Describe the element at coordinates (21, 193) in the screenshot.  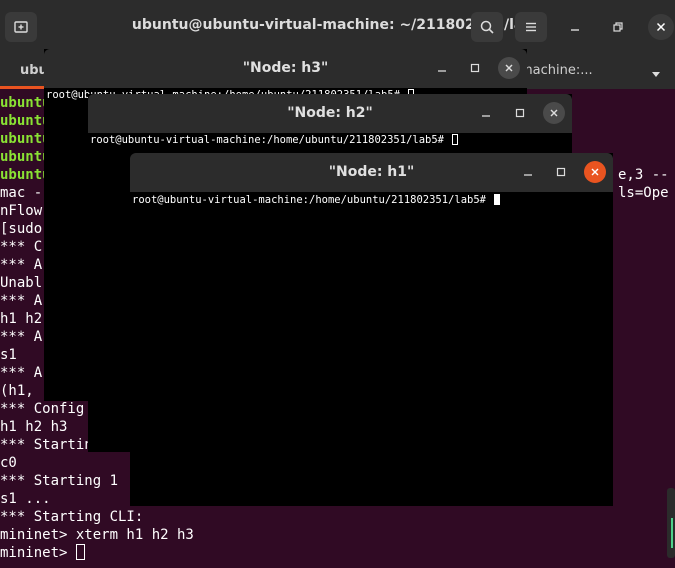
I see `terminal-line: mac -` at that location.